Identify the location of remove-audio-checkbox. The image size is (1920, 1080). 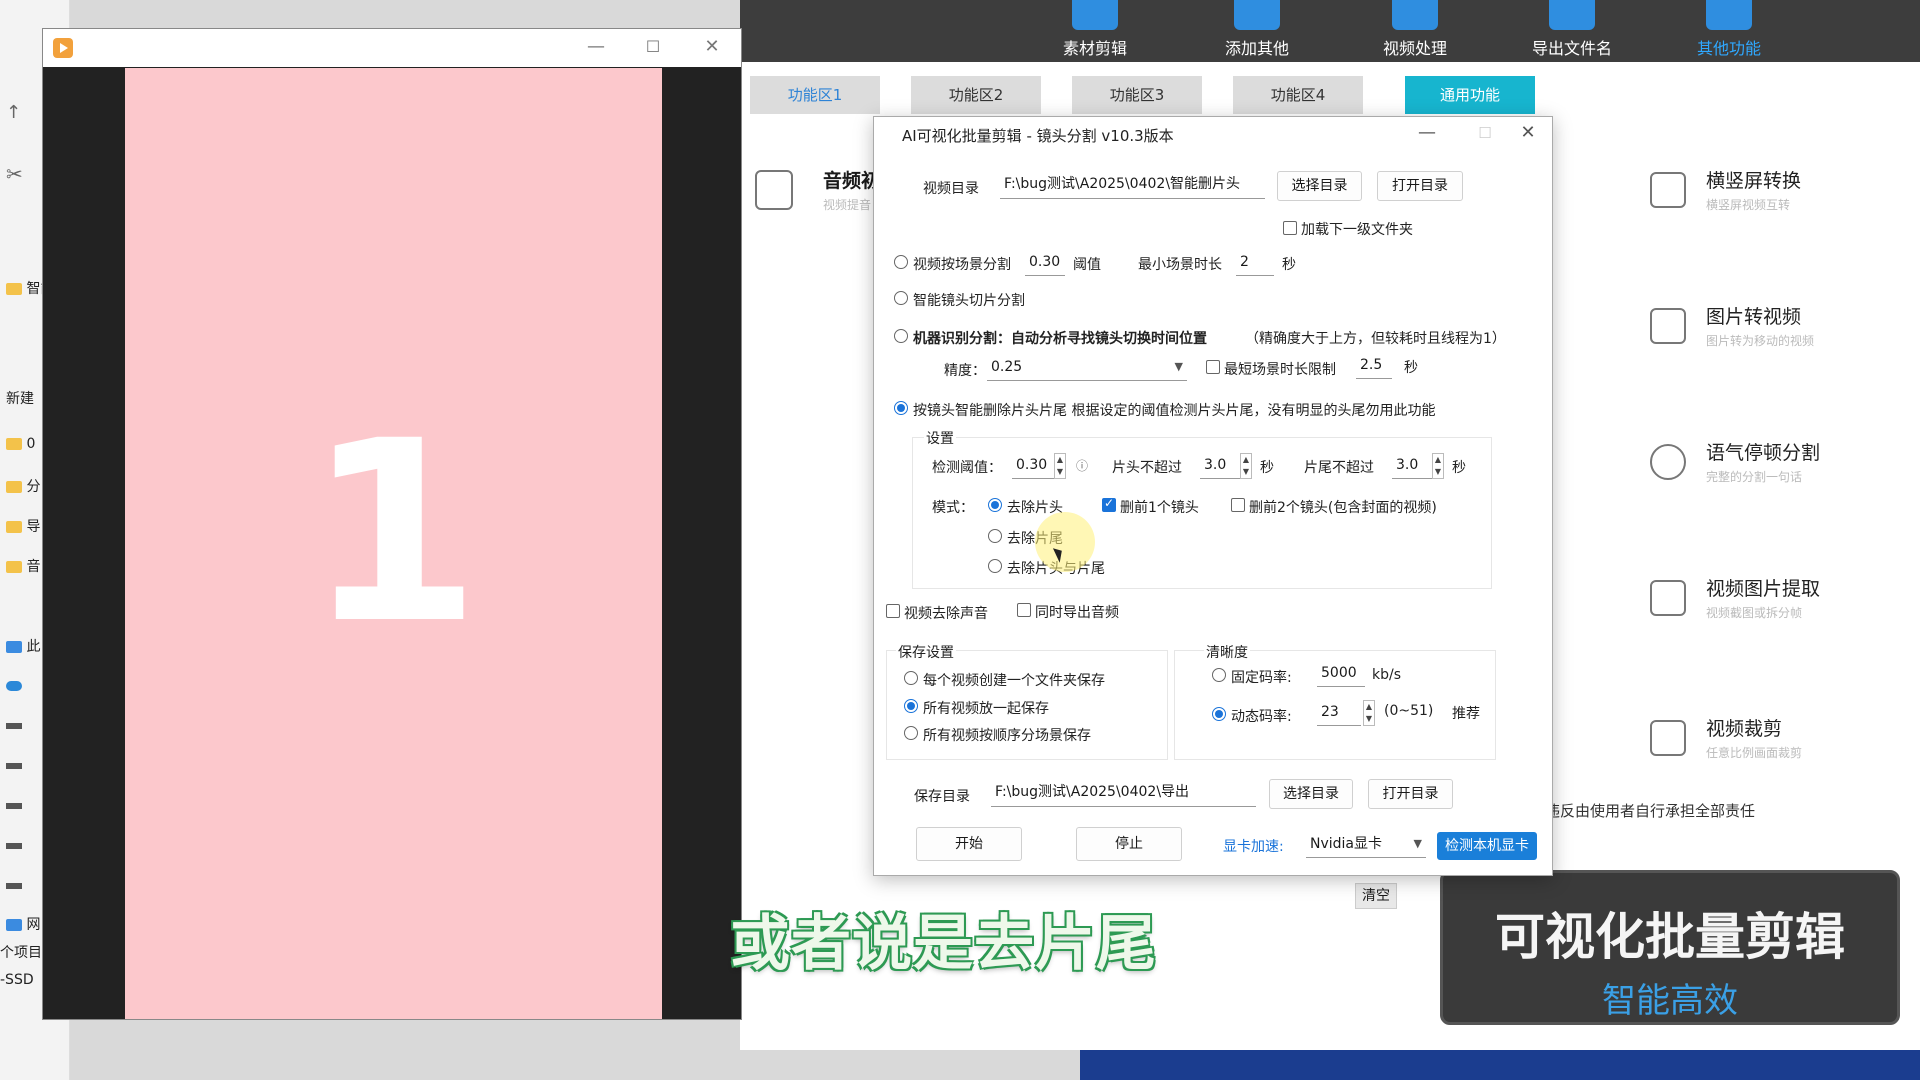
(893, 611).